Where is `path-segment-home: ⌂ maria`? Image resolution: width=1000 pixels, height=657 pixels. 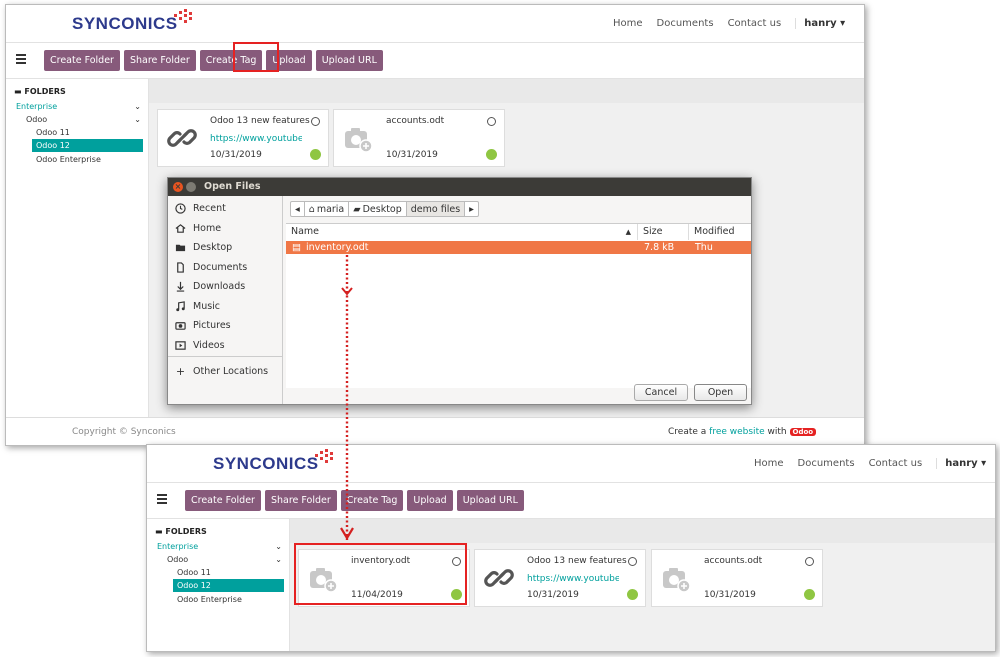
path-segment-home: ⌂ maria is located at coordinates (327, 209).